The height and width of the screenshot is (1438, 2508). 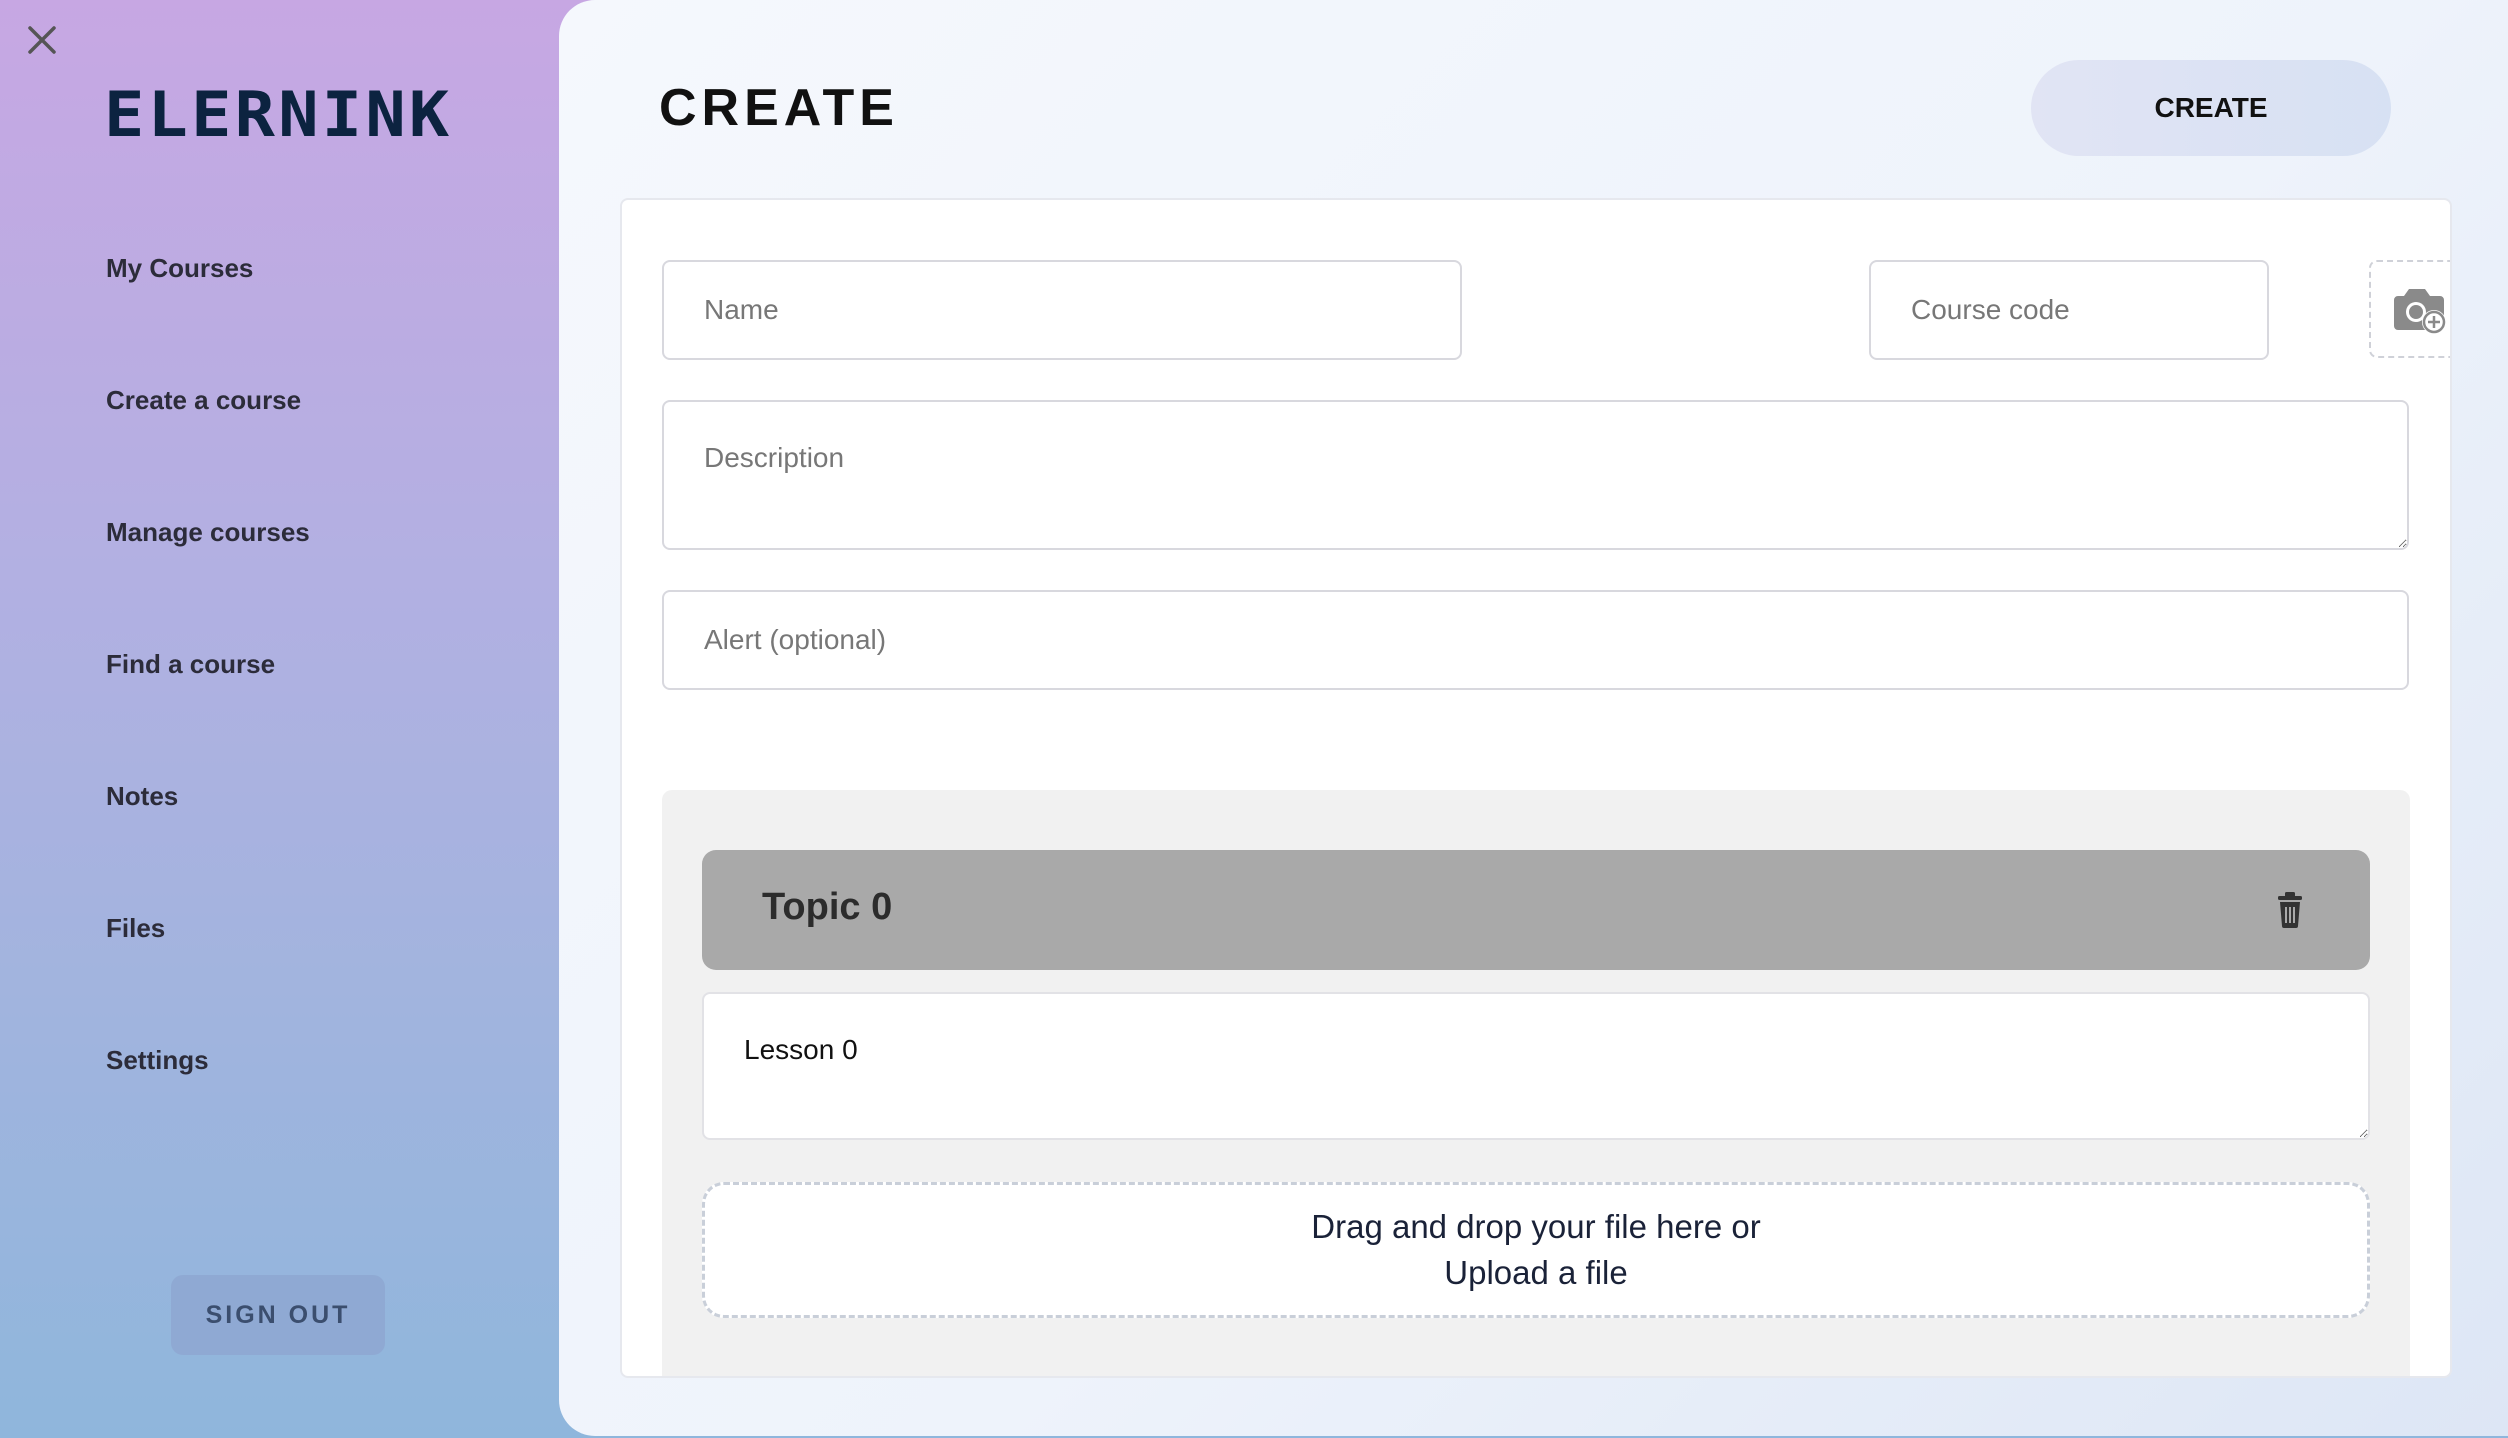 I want to click on name-input, so click(x=1062, y=310).